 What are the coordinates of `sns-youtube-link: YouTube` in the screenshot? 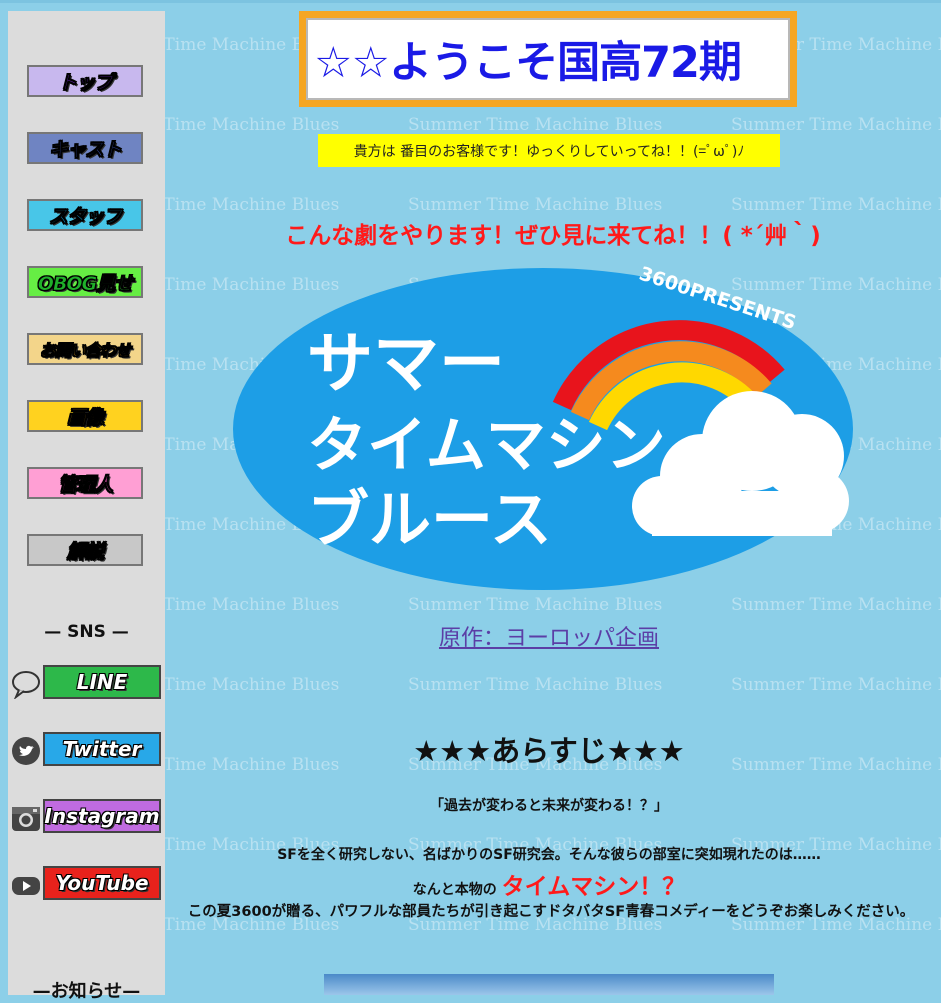 It's located at (87, 884).